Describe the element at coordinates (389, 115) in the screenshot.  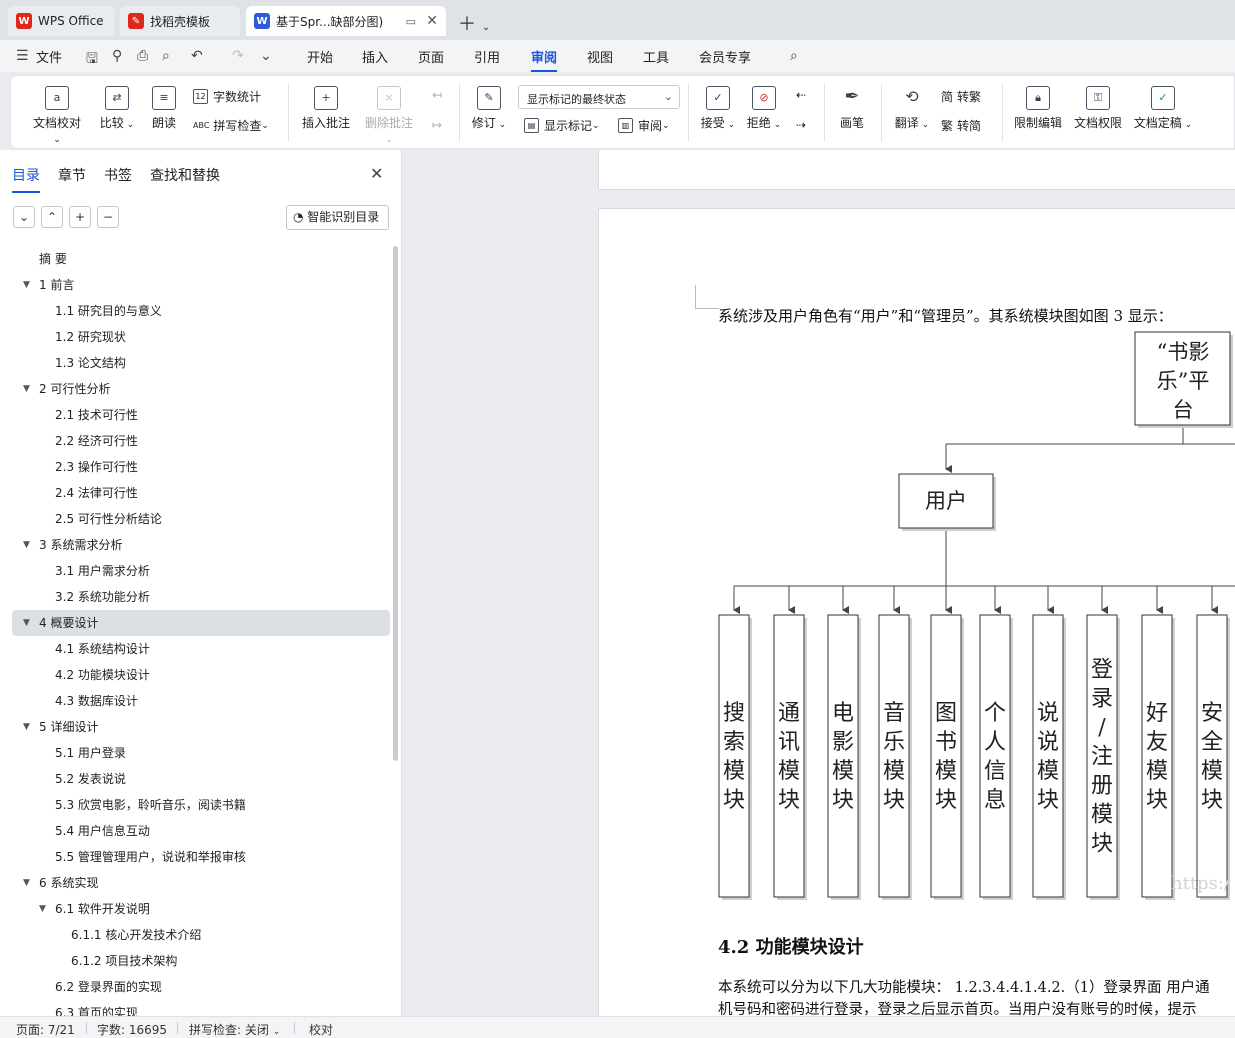
I see `delete-comment-button: × 删除批注 ⌄` at that location.